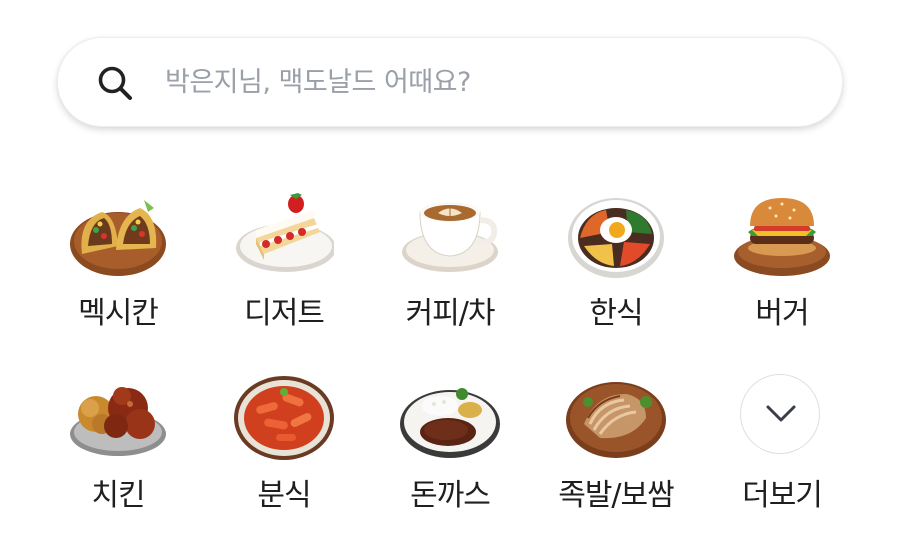 The image size is (900, 542). What do you see at coordinates (284, 418) in the screenshot?
I see `tteokbokki-icon` at bounding box center [284, 418].